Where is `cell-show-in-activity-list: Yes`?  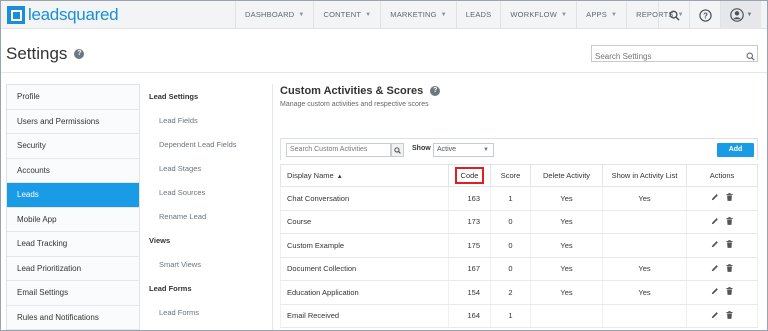 cell-show-in-activity-list: Yes is located at coordinates (644, 198).